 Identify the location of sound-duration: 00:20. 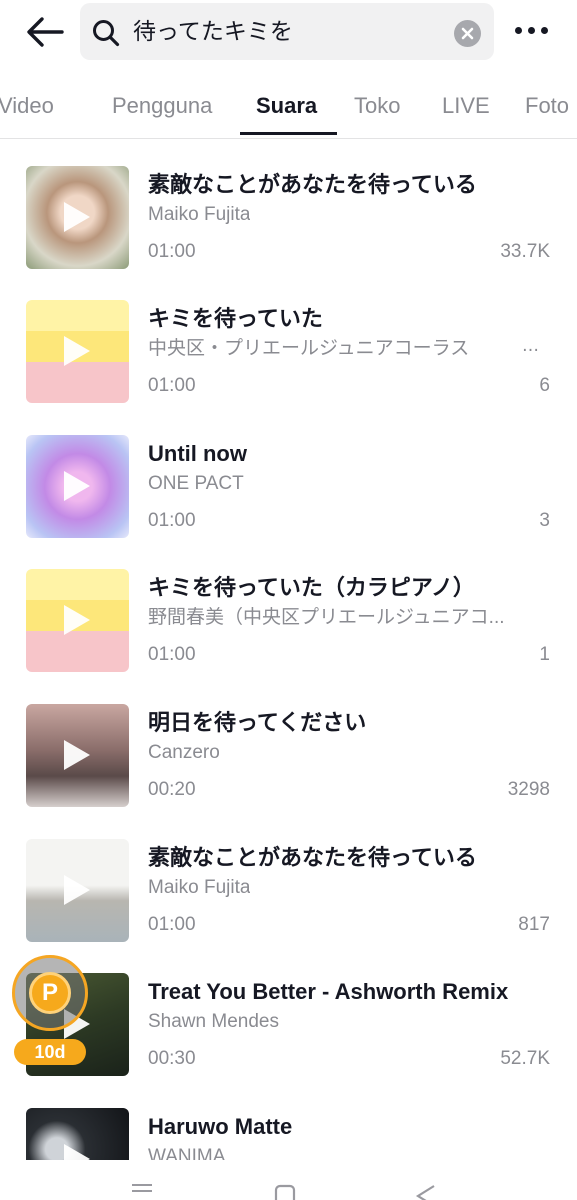
(172, 789).